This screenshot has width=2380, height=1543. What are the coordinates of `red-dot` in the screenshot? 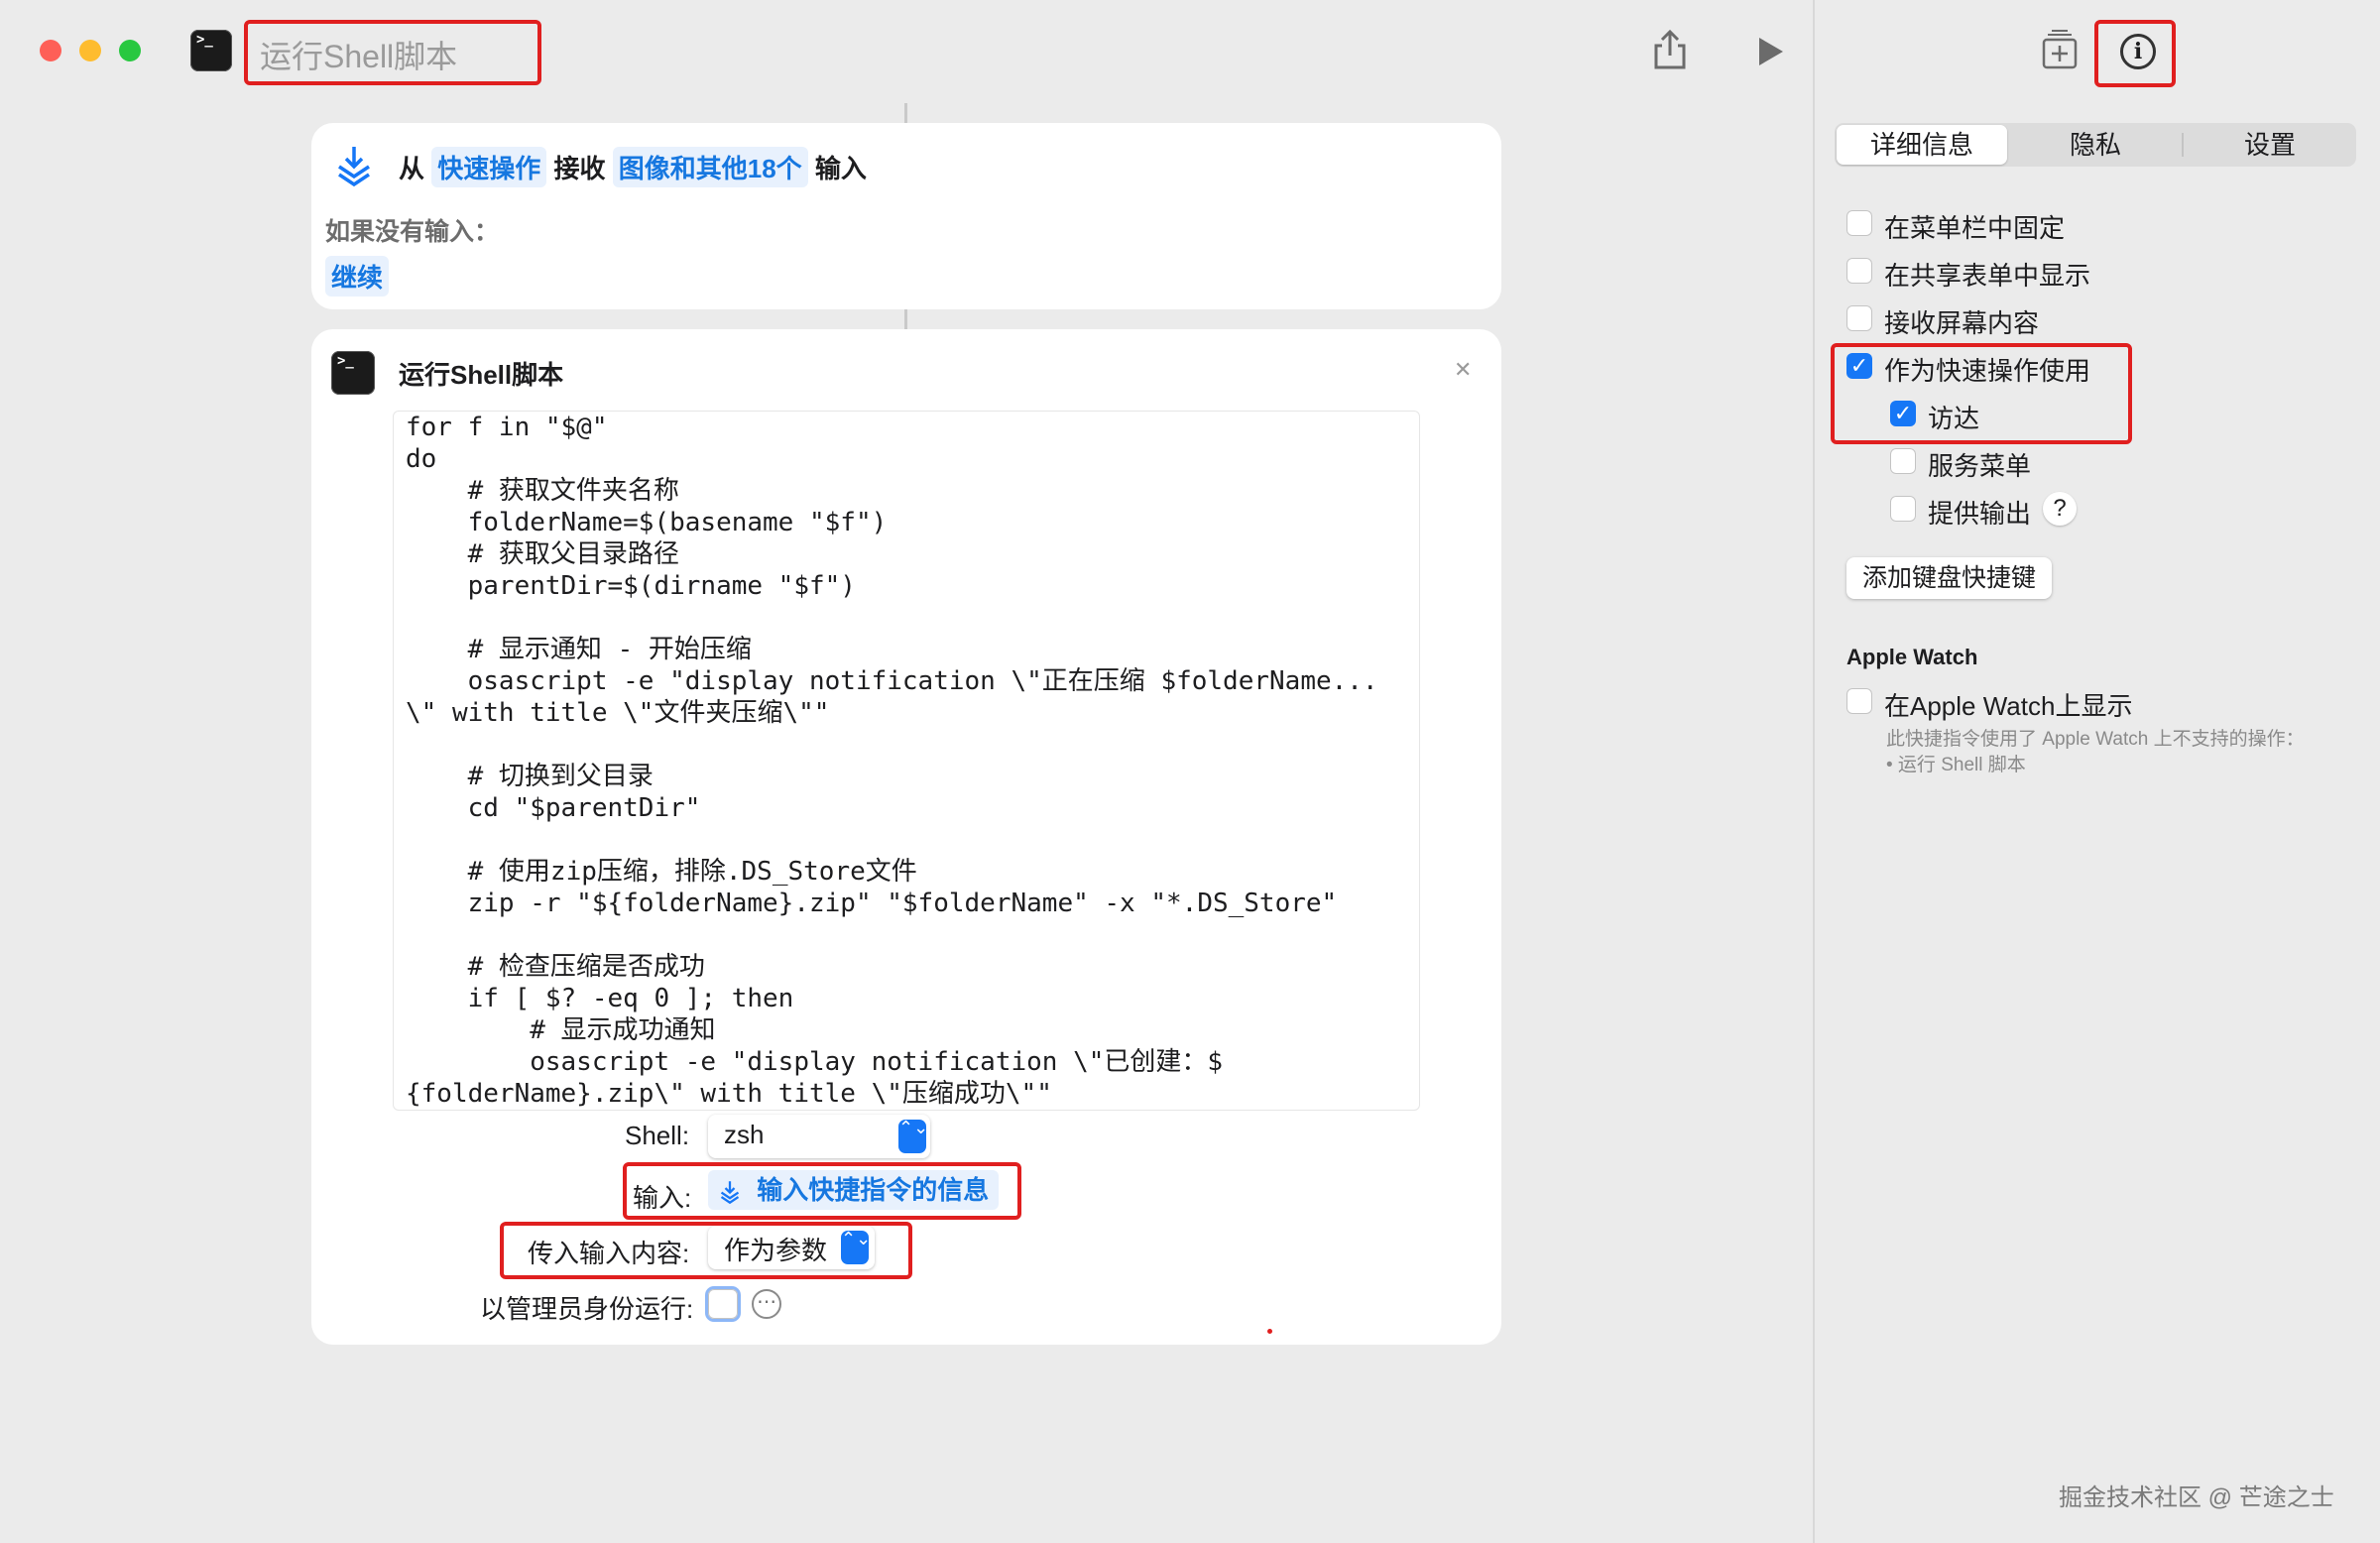 It's located at (1269, 1331).